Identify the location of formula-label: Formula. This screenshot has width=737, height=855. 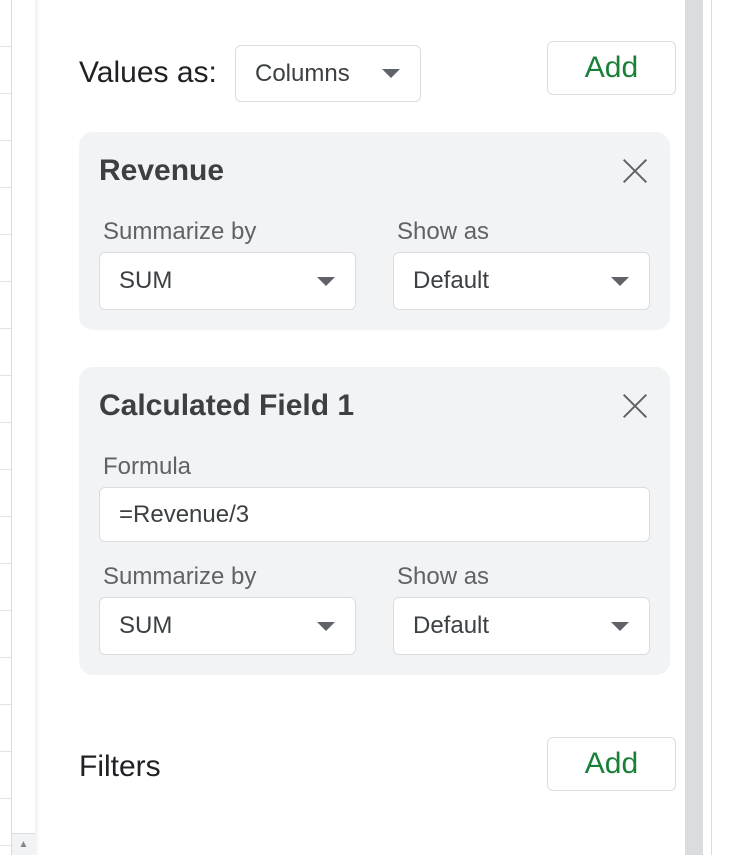
(147, 466).